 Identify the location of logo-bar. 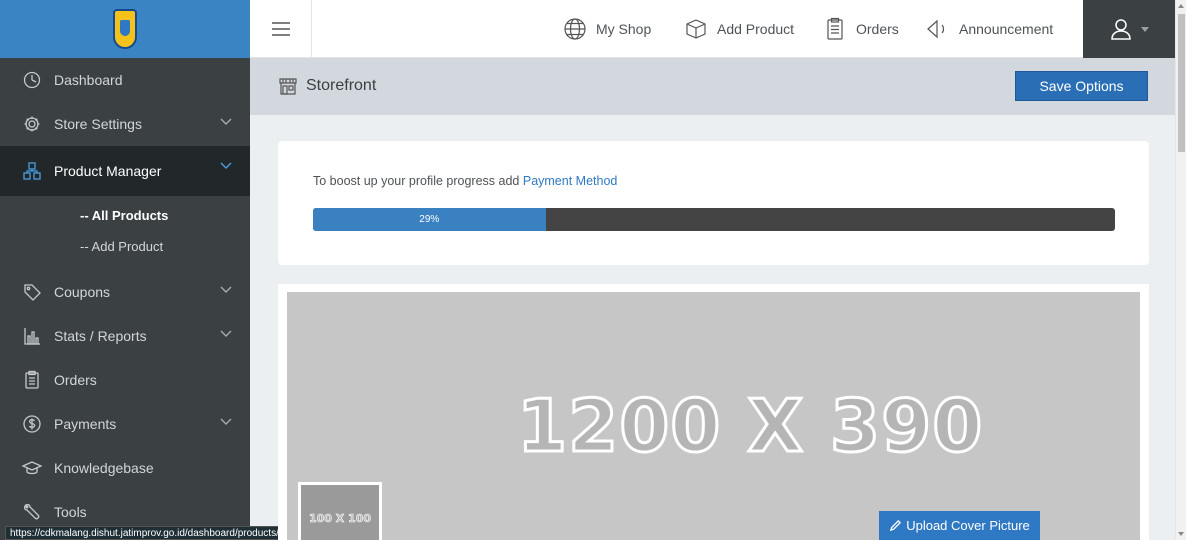
(125, 29).